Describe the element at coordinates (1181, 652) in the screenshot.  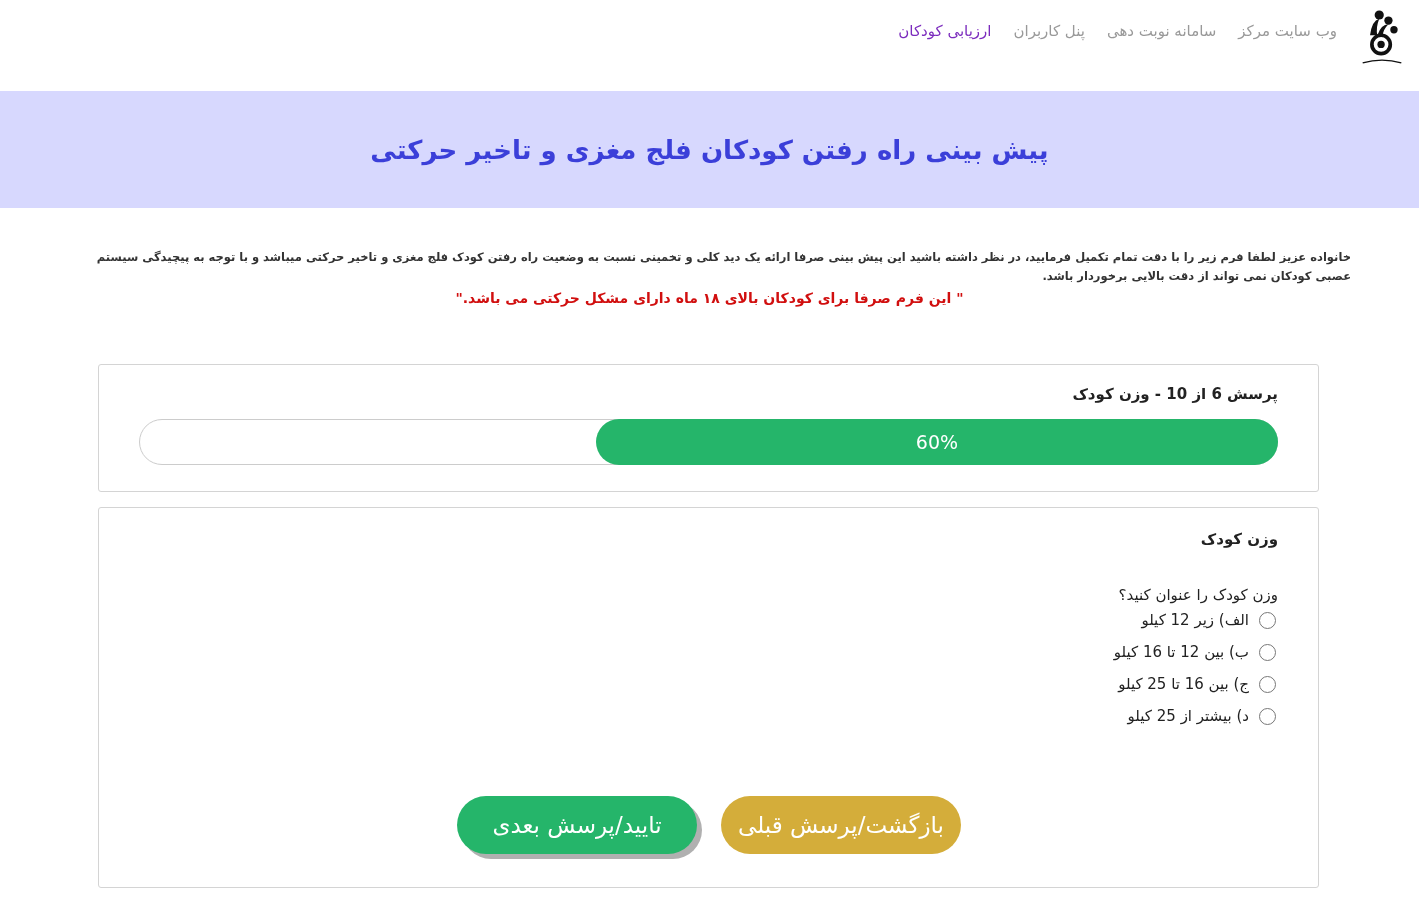
I see `option-label: ب) بین 12 تا 16 کیلو` at that location.